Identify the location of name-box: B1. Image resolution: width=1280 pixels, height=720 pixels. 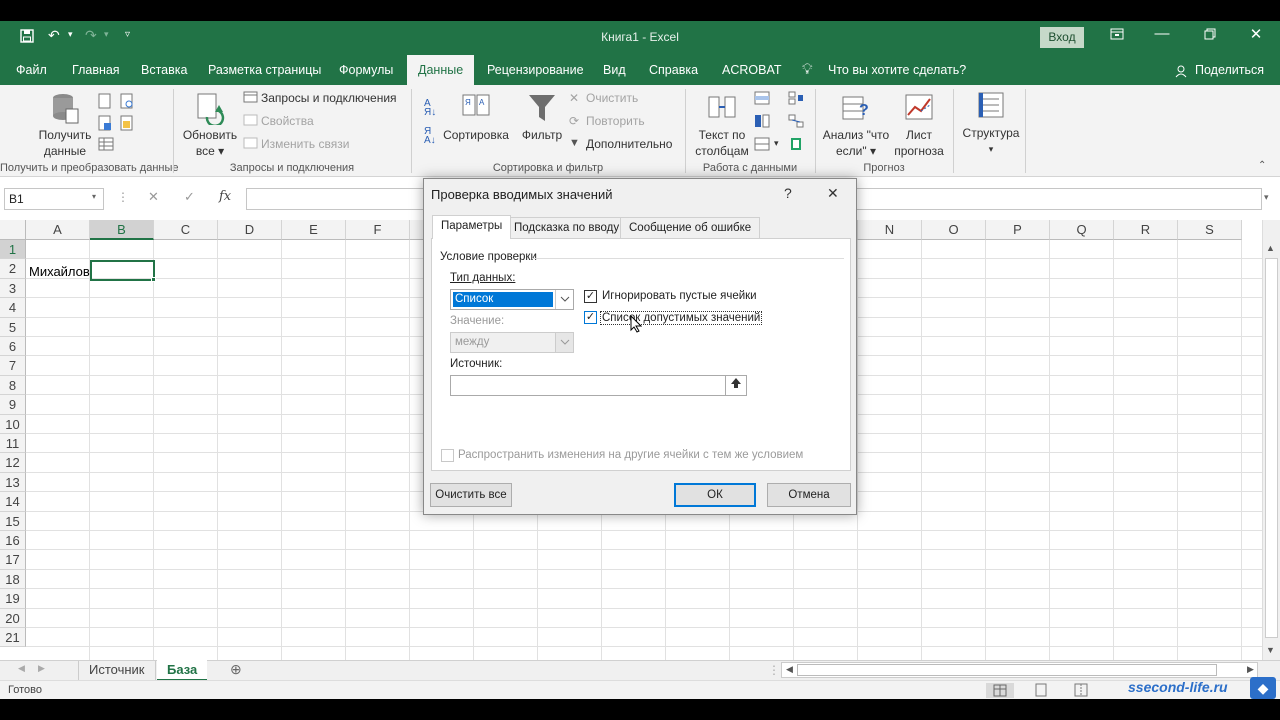
(54, 199).